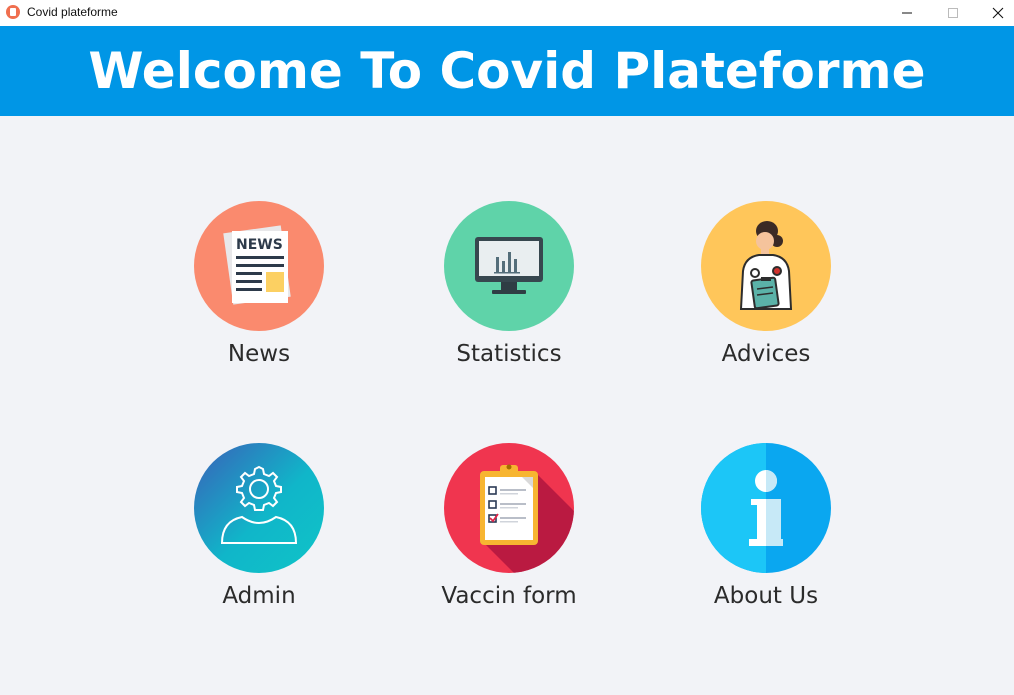 The width and height of the screenshot is (1014, 695). I want to click on admin-gear-user-icon, so click(259, 508).